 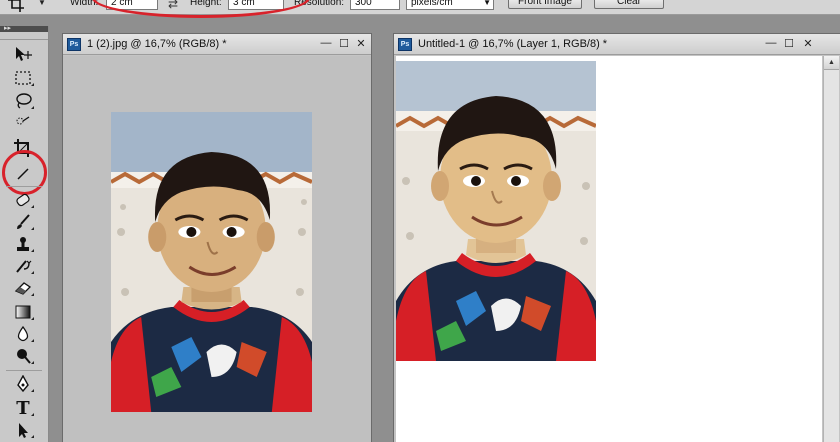 I want to click on brush-tool-icon, so click(x=23, y=221).